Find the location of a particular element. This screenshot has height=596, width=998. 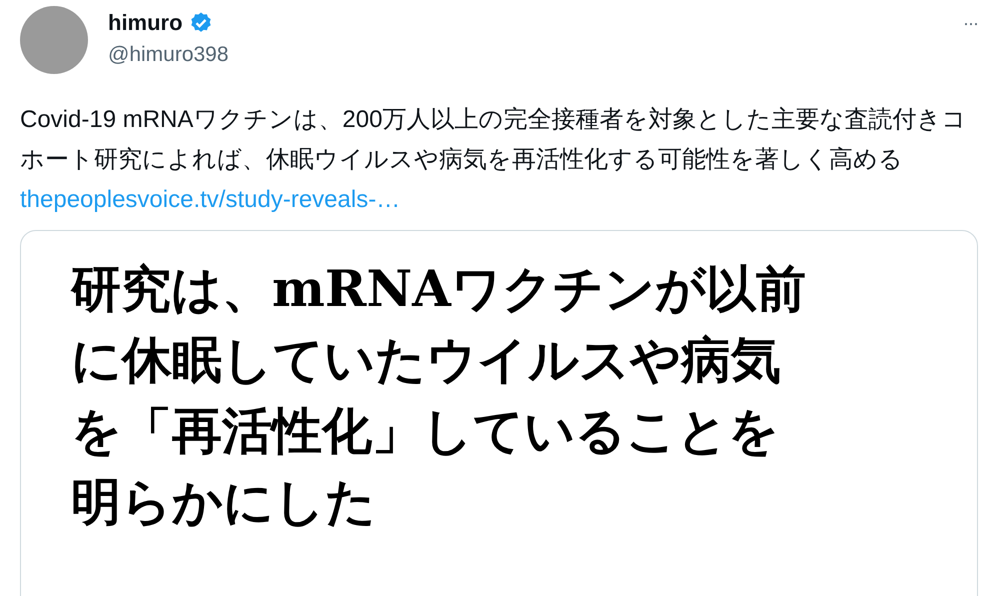

author-handle: @himuro398 is located at coordinates (168, 55).